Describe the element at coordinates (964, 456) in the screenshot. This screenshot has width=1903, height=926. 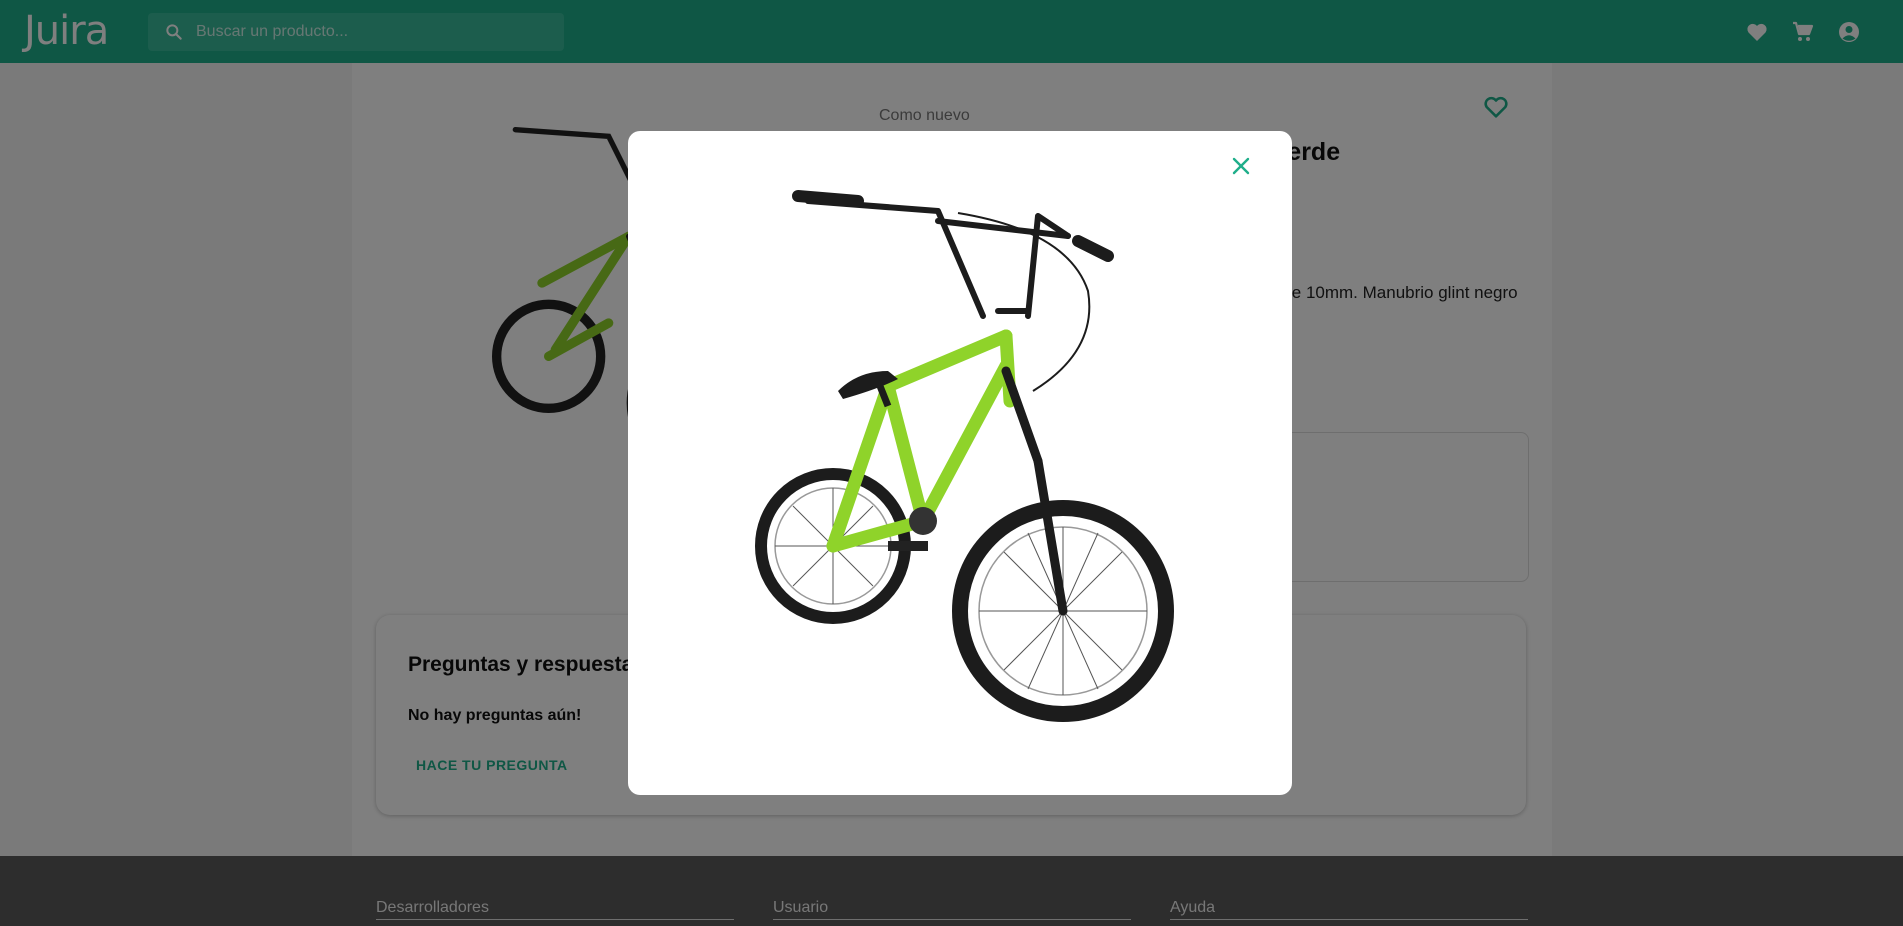
I see `bike-image` at that location.